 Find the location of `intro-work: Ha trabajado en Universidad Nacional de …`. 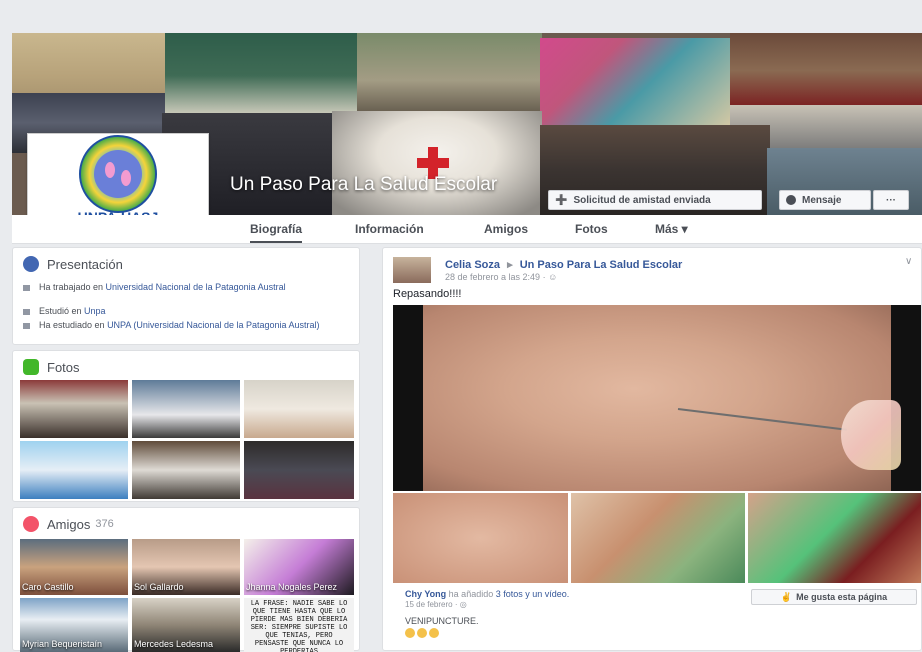

intro-work: Ha trabajado en Universidad Nacional de … is located at coordinates (183, 287).